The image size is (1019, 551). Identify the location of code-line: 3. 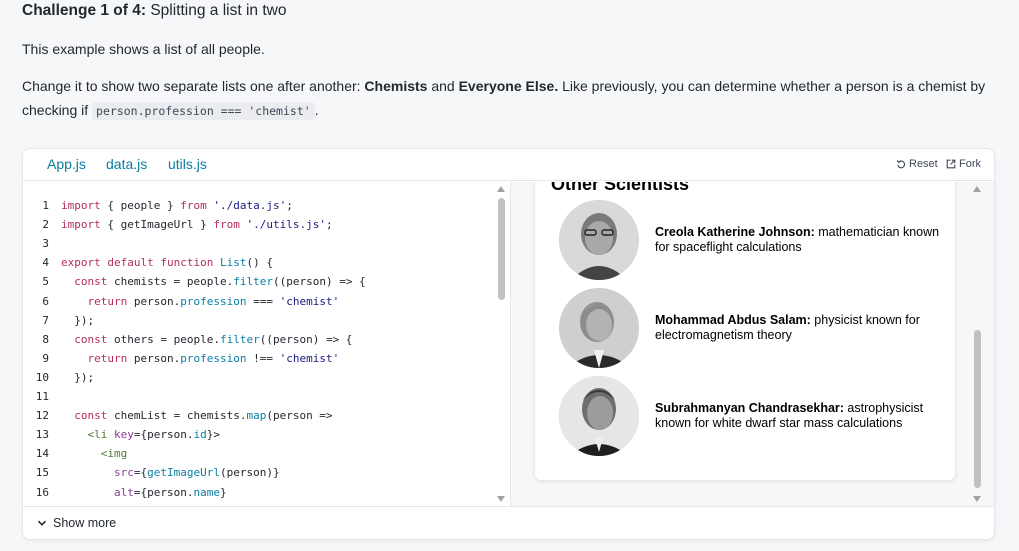
(42, 243).